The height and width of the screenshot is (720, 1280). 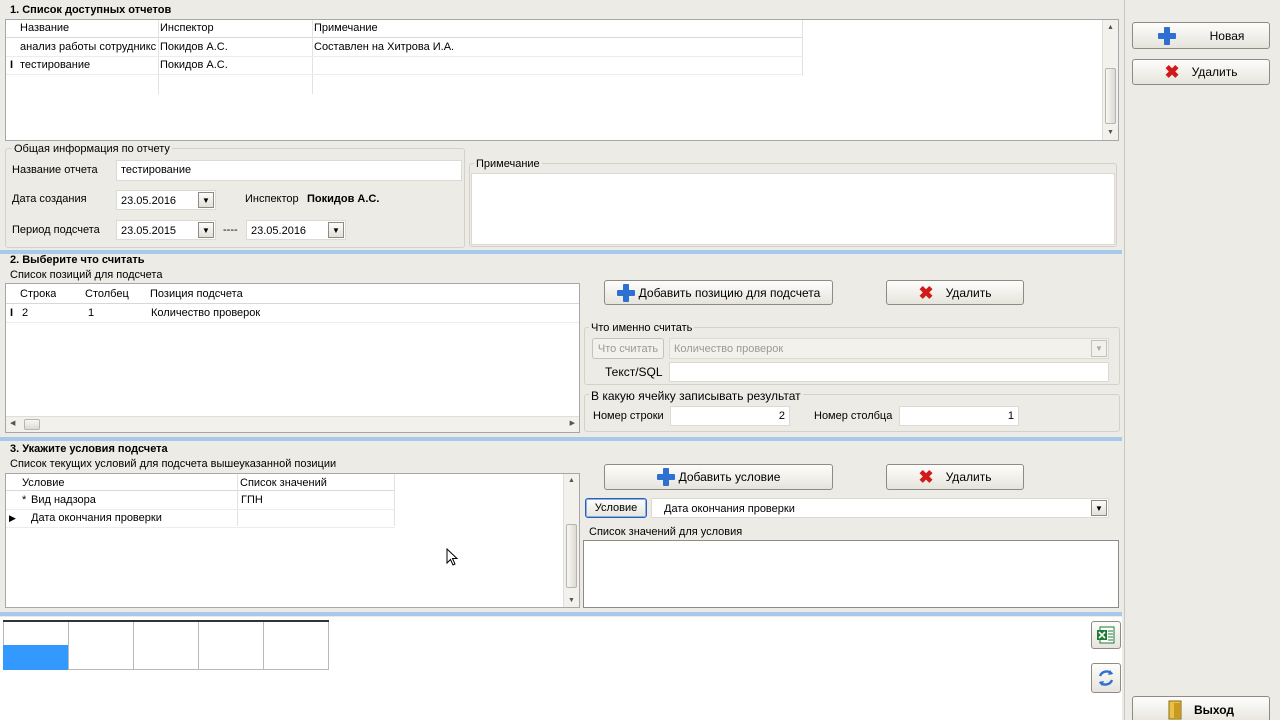 What do you see at coordinates (200, 519) in the screenshot?
I see `table-row: ▶ Дата окончания проверки` at bounding box center [200, 519].